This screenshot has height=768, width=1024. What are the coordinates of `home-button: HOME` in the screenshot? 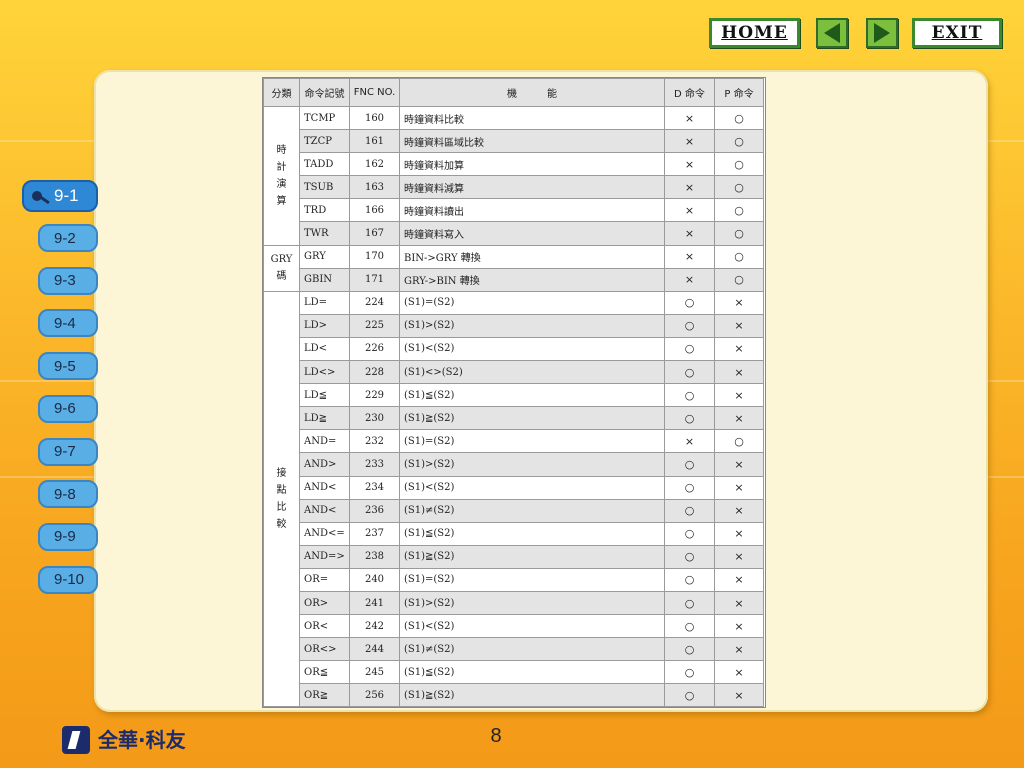 It's located at (754, 33).